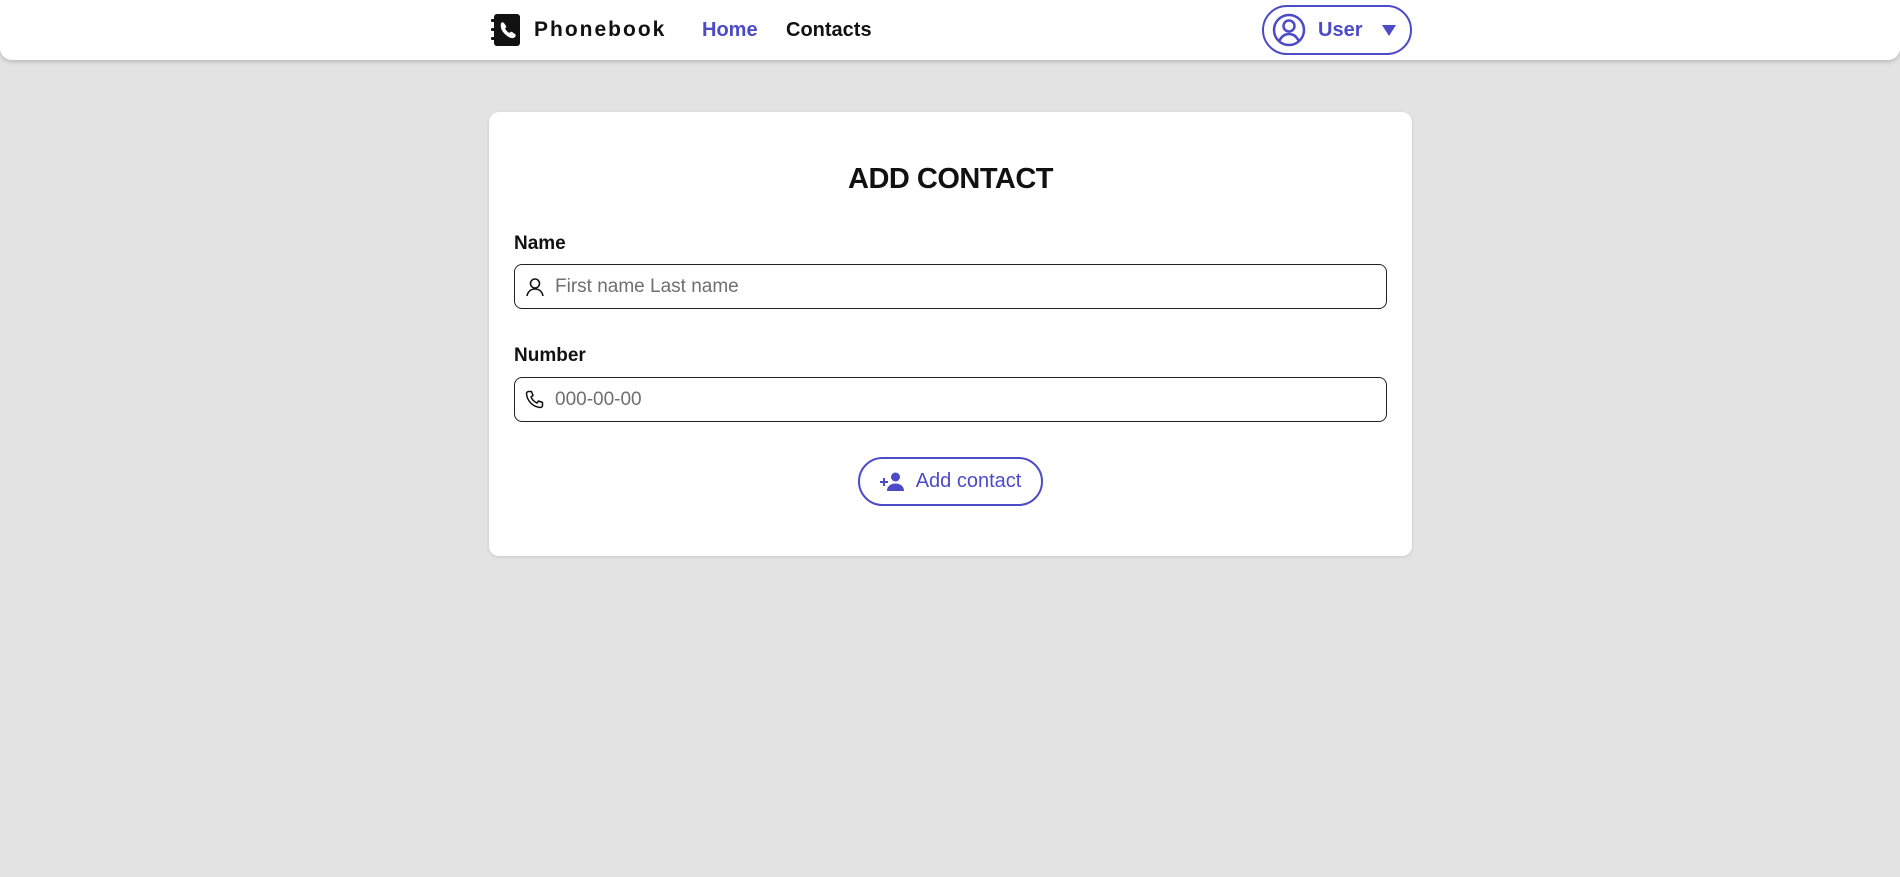  I want to click on add-contact-button: Add contact, so click(950, 481).